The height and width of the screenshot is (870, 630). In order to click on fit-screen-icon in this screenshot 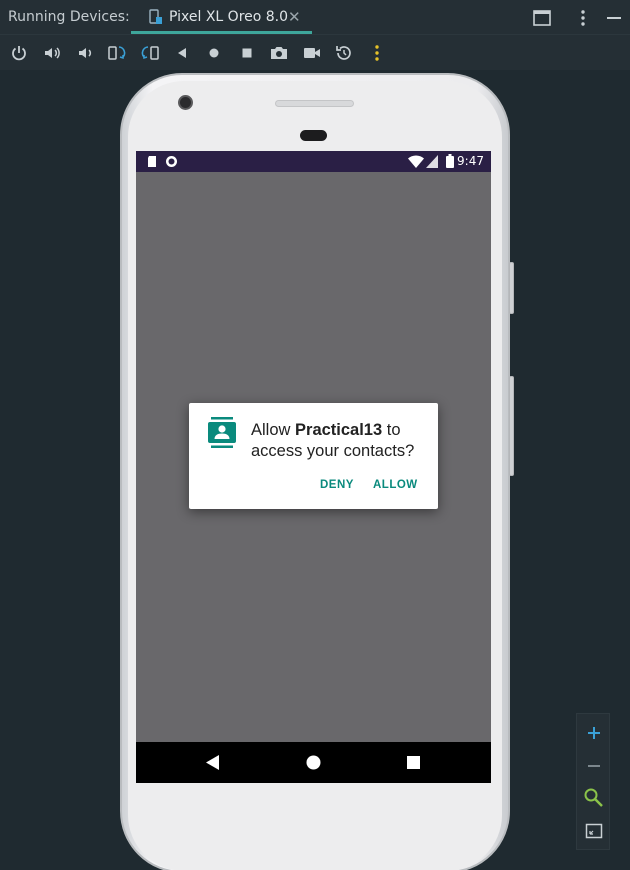, I will do `click(594, 831)`.